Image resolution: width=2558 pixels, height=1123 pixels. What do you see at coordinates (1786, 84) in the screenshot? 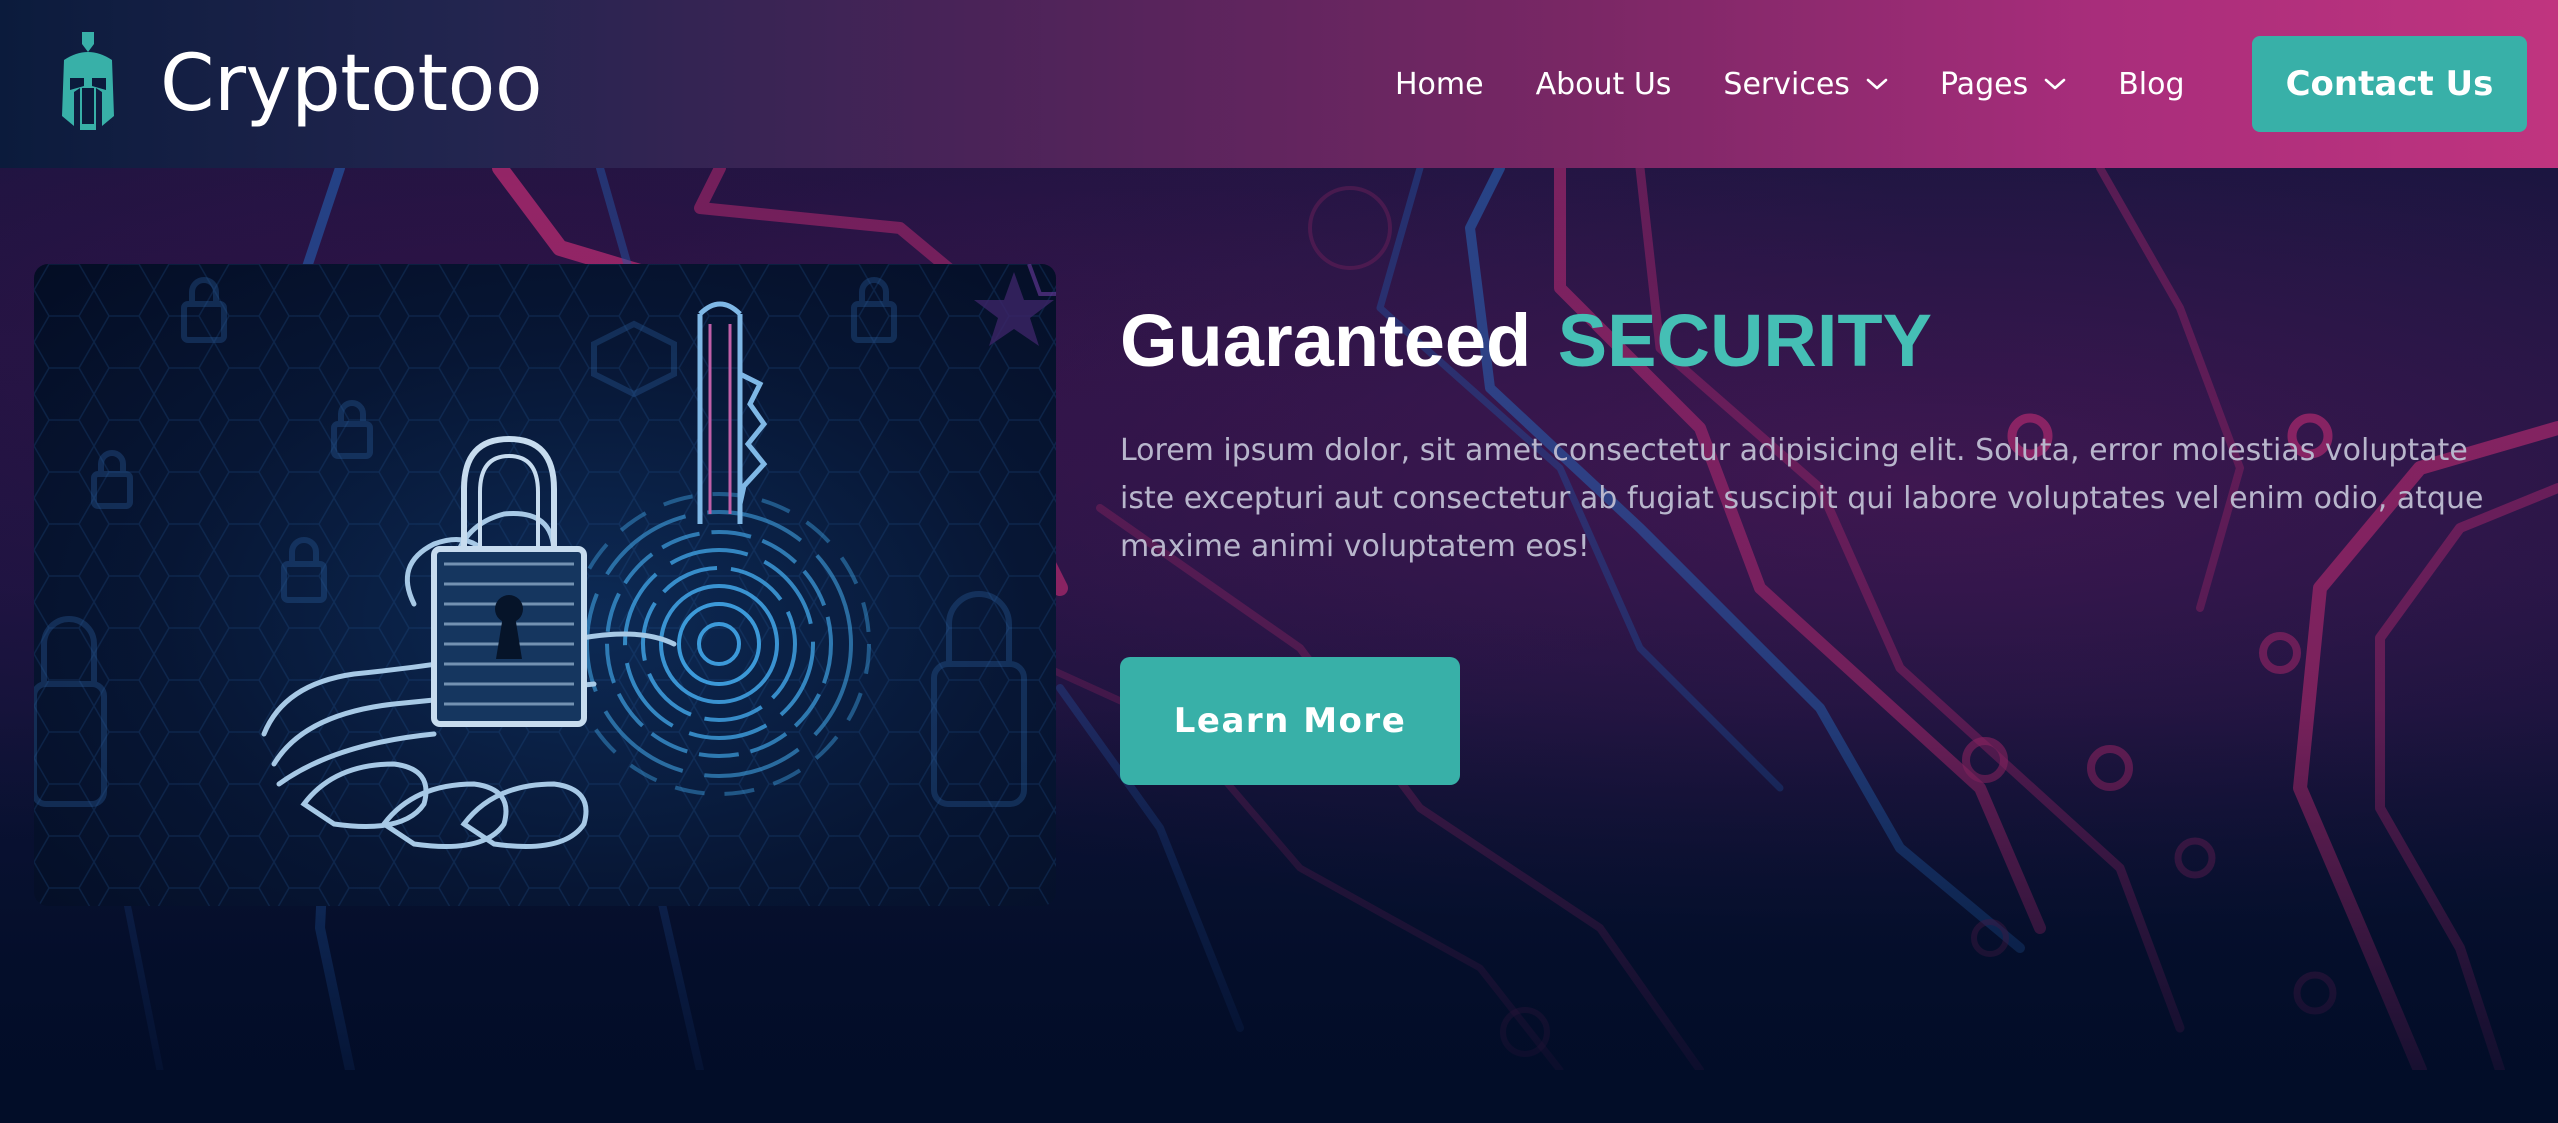
I see `nav-item-label: Services` at bounding box center [1786, 84].